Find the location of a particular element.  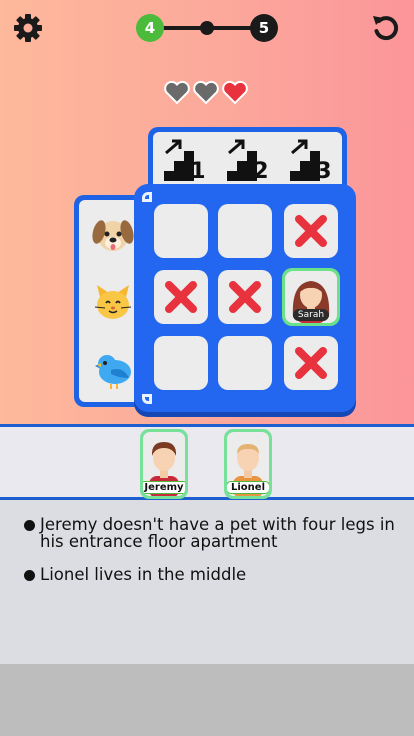

floor-number: 3 is located at coordinates (324, 171).